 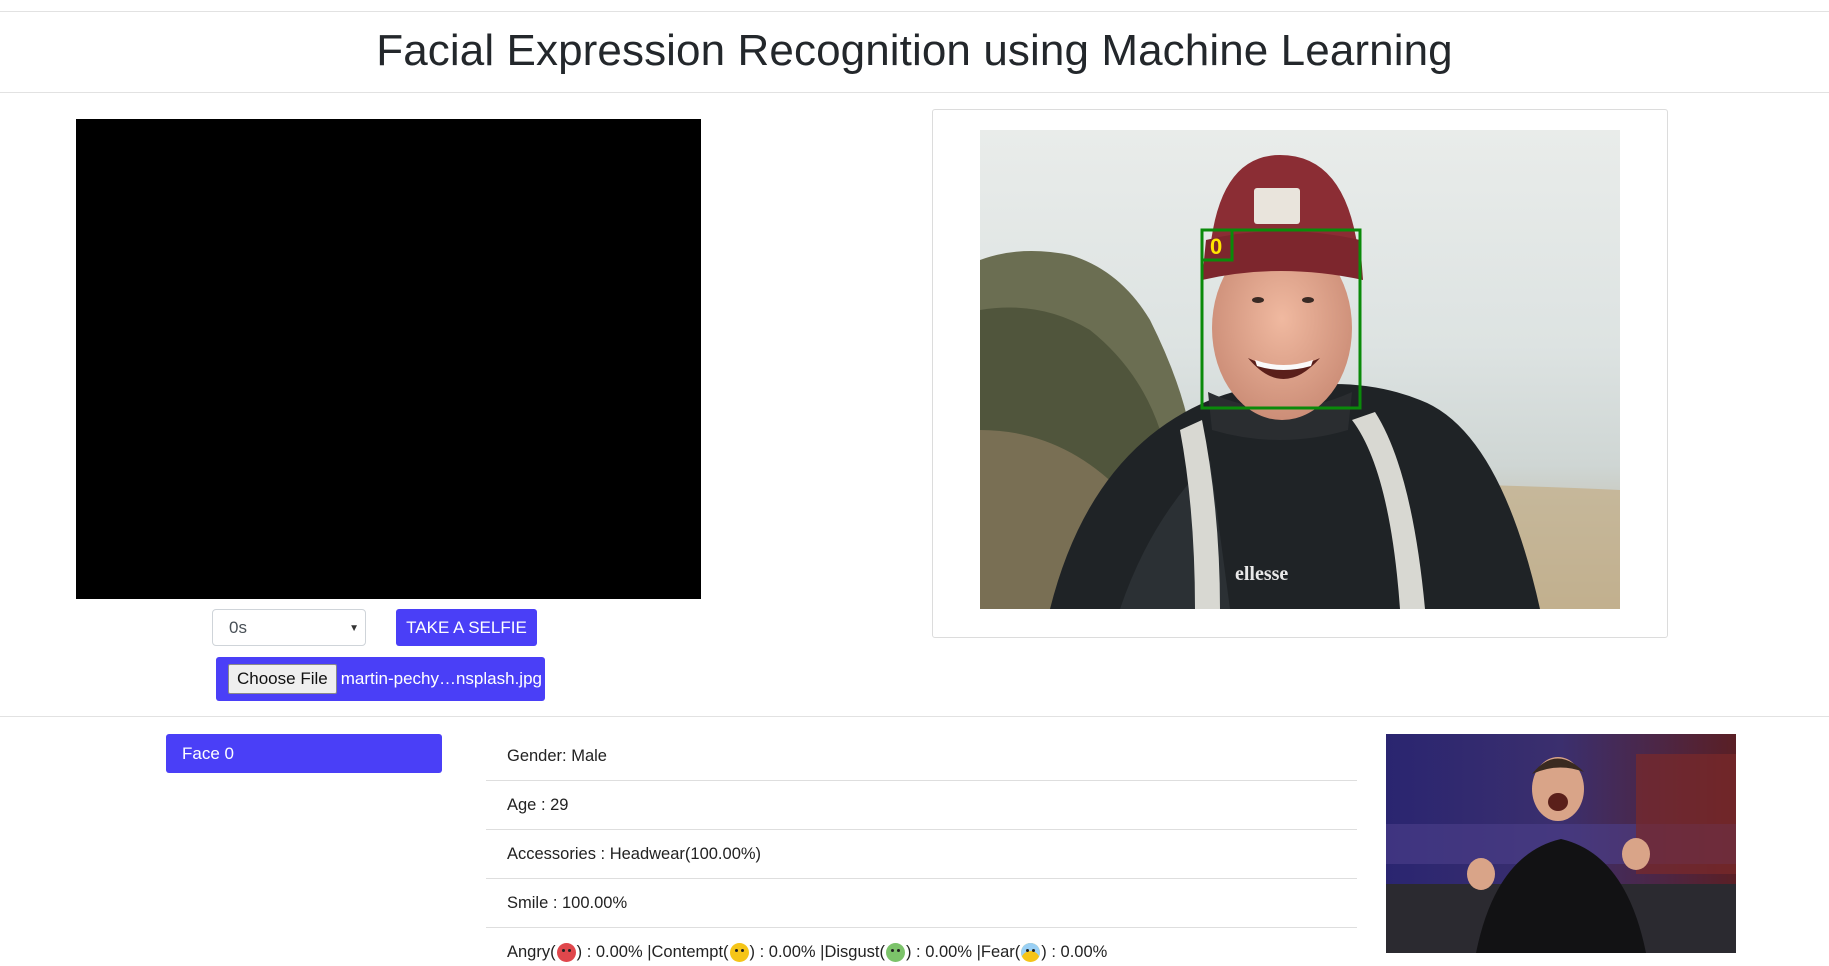 What do you see at coordinates (1074, 952) in the screenshot?
I see `fear-value: ) : 0.00%` at bounding box center [1074, 952].